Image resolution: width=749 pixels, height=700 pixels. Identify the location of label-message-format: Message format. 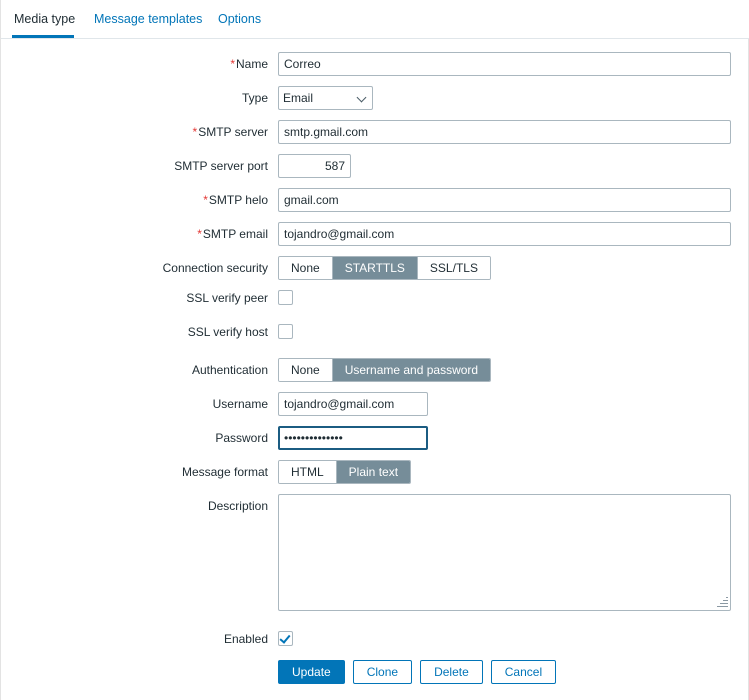
(224, 472).